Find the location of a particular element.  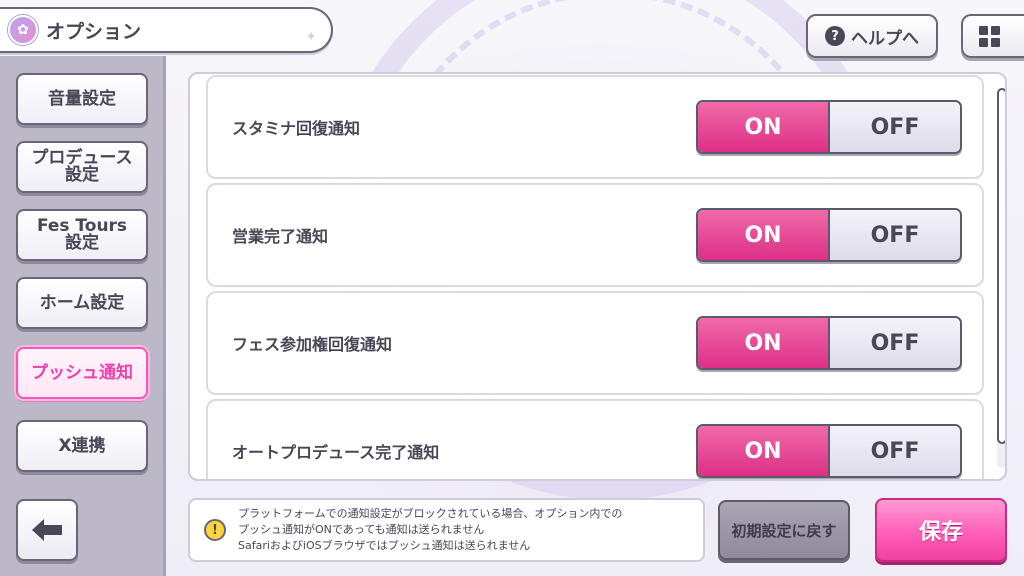

setting-row-fes-entry: フェス参加権回復通知 ON OFF is located at coordinates (595, 343).